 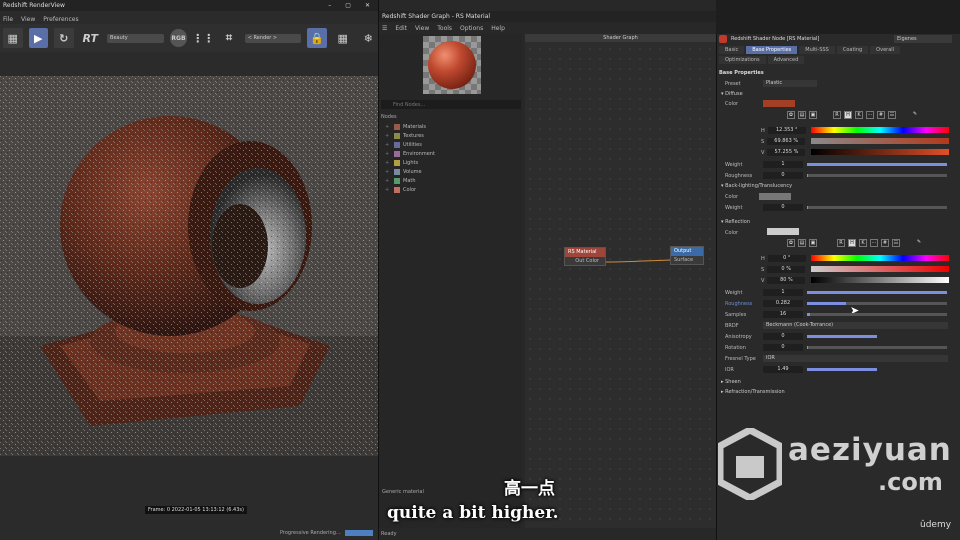 What do you see at coordinates (775, 196) in the screenshot?
I see `backlighting-color-swatch` at bounding box center [775, 196].